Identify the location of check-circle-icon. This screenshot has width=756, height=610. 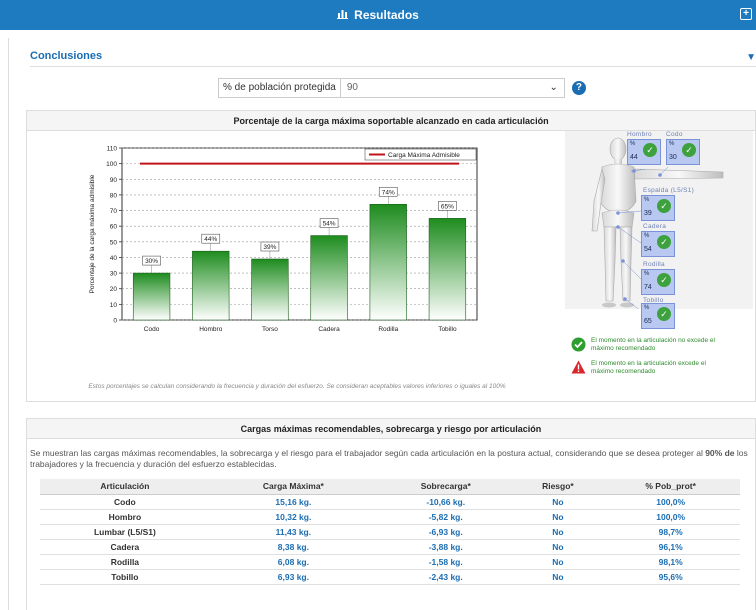
(578, 346).